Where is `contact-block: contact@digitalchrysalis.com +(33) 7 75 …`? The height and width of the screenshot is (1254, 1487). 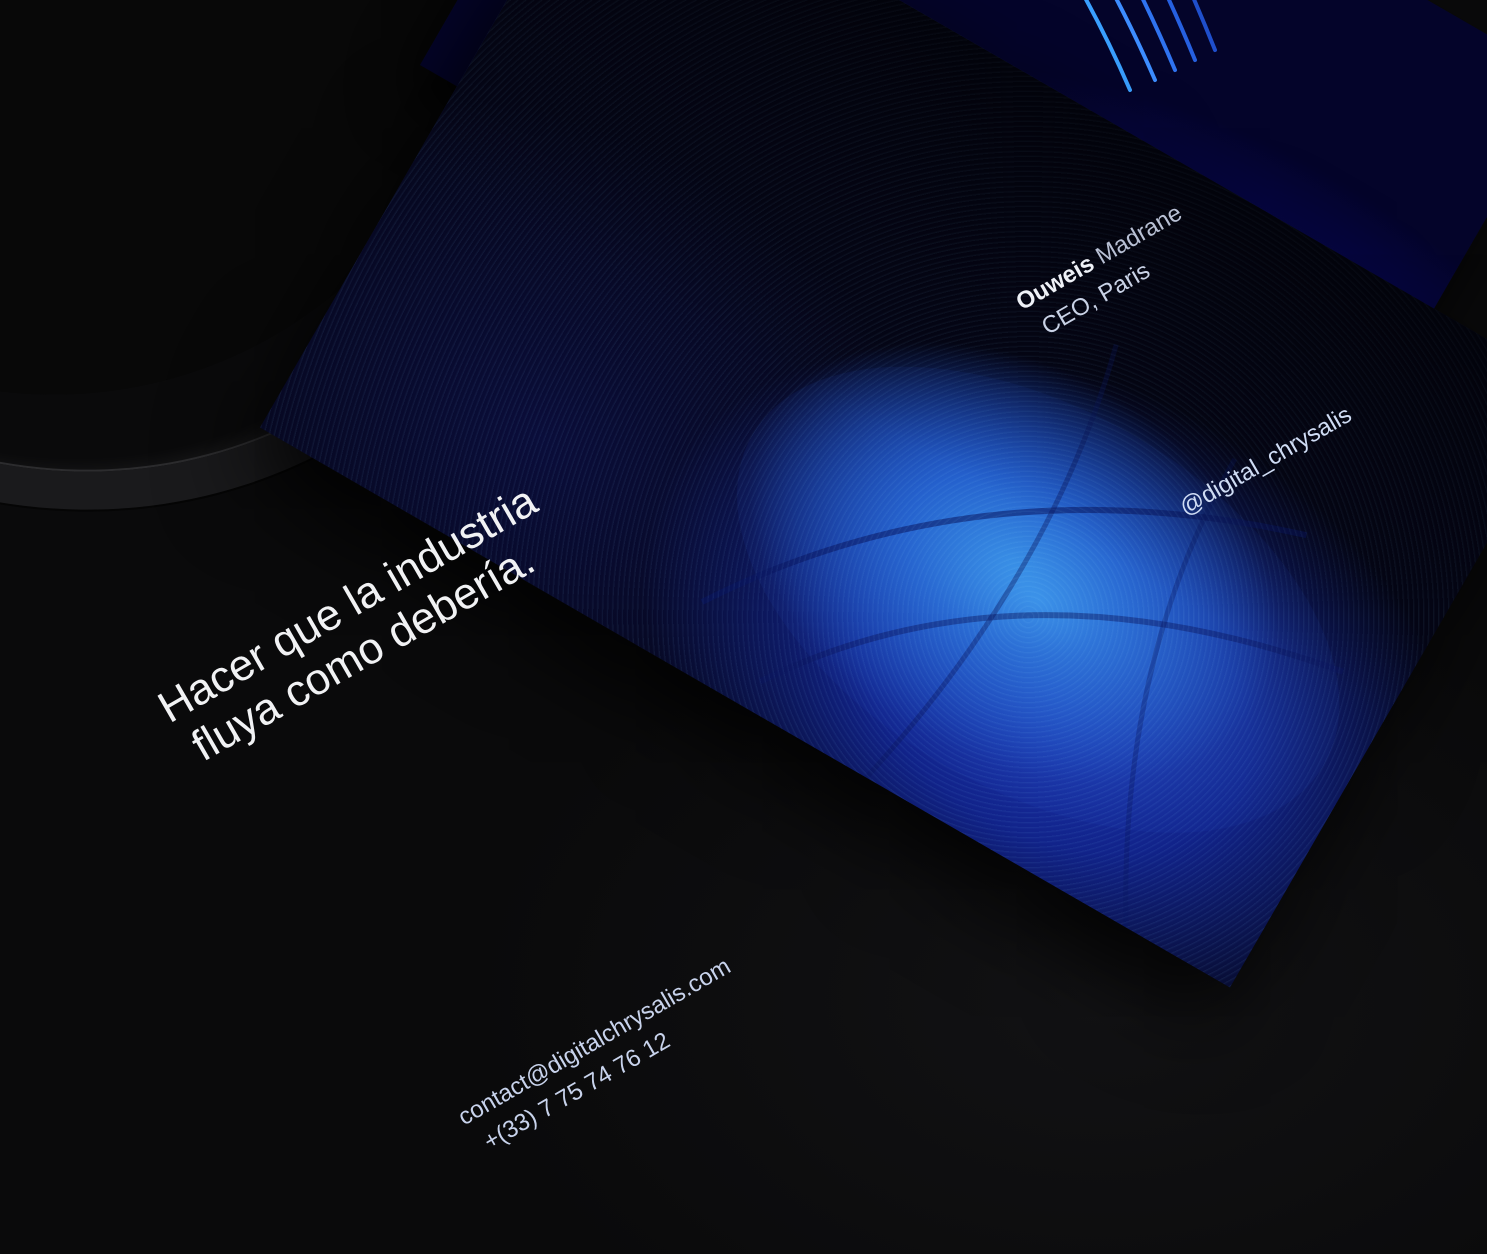 contact-block: contact@digitalchrysalis.com +(33) 7 75 … is located at coordinates (603, 1057).